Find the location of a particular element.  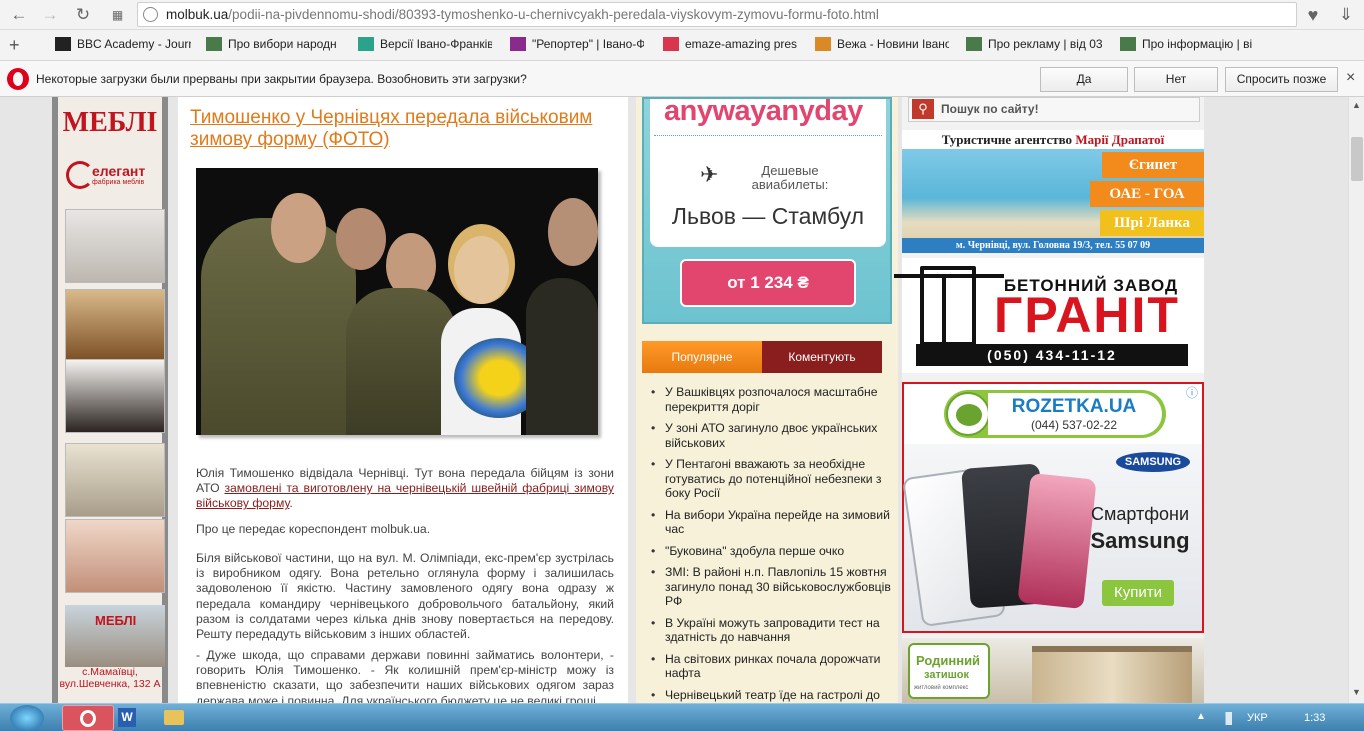

elegant-logo-icon is located at coordinates (80, 175).